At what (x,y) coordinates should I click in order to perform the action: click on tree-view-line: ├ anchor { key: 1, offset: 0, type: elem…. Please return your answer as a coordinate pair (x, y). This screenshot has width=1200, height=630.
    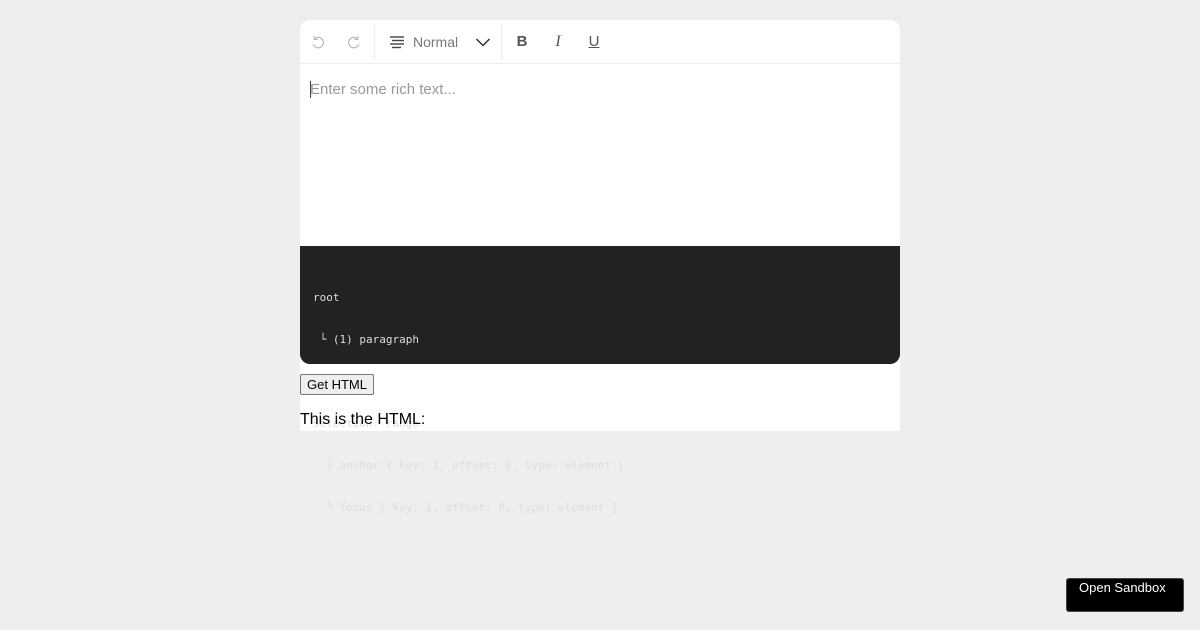
    Looking at the image, I should click on (469, 465).